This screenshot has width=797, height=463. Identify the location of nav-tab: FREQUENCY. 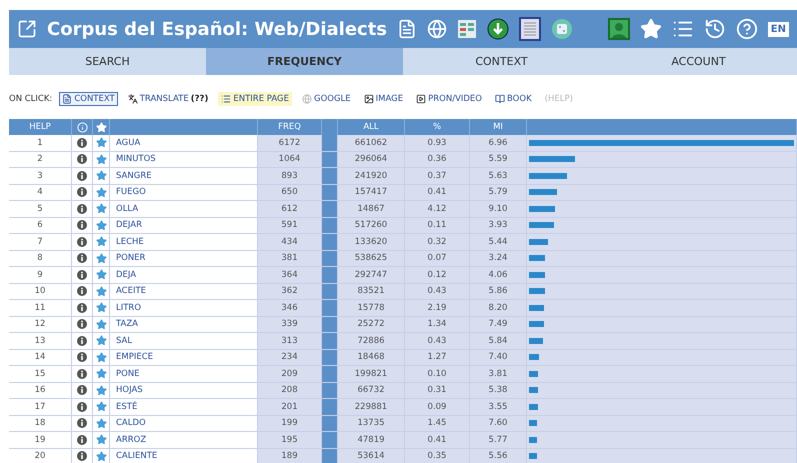
(304, 61).